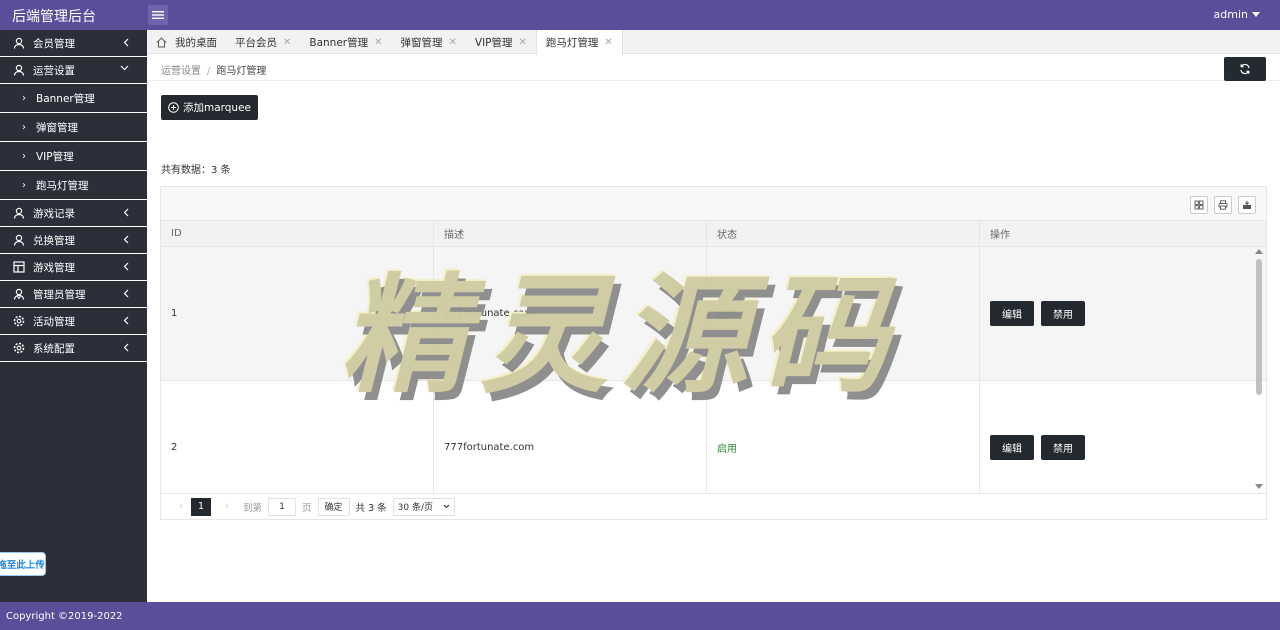  What do you see at coordinates (572, 43) in the screenshot?
I see `tab-label: 跑马灯管理` at bounding box center [572, 43].